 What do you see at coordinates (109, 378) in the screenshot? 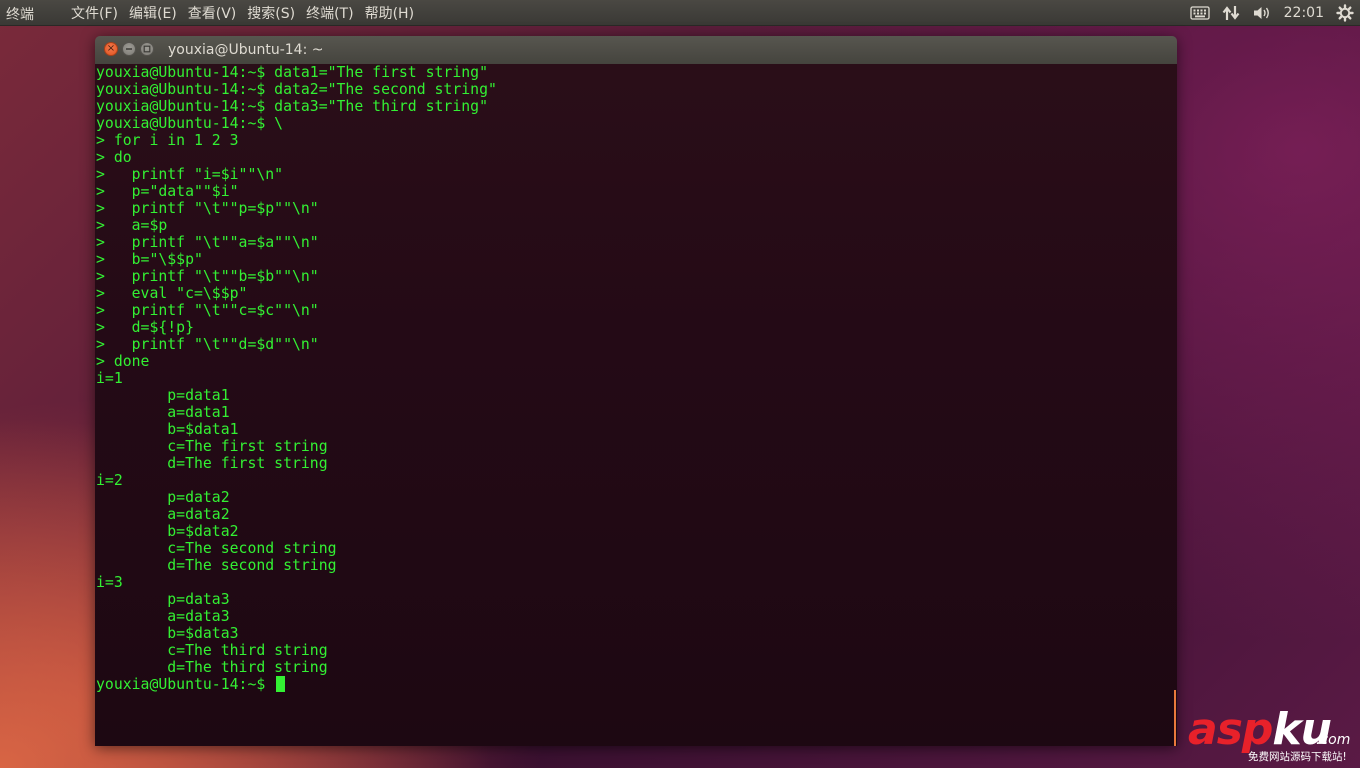
I see `terminal-line: i=1` at bounding box center [109, 378].